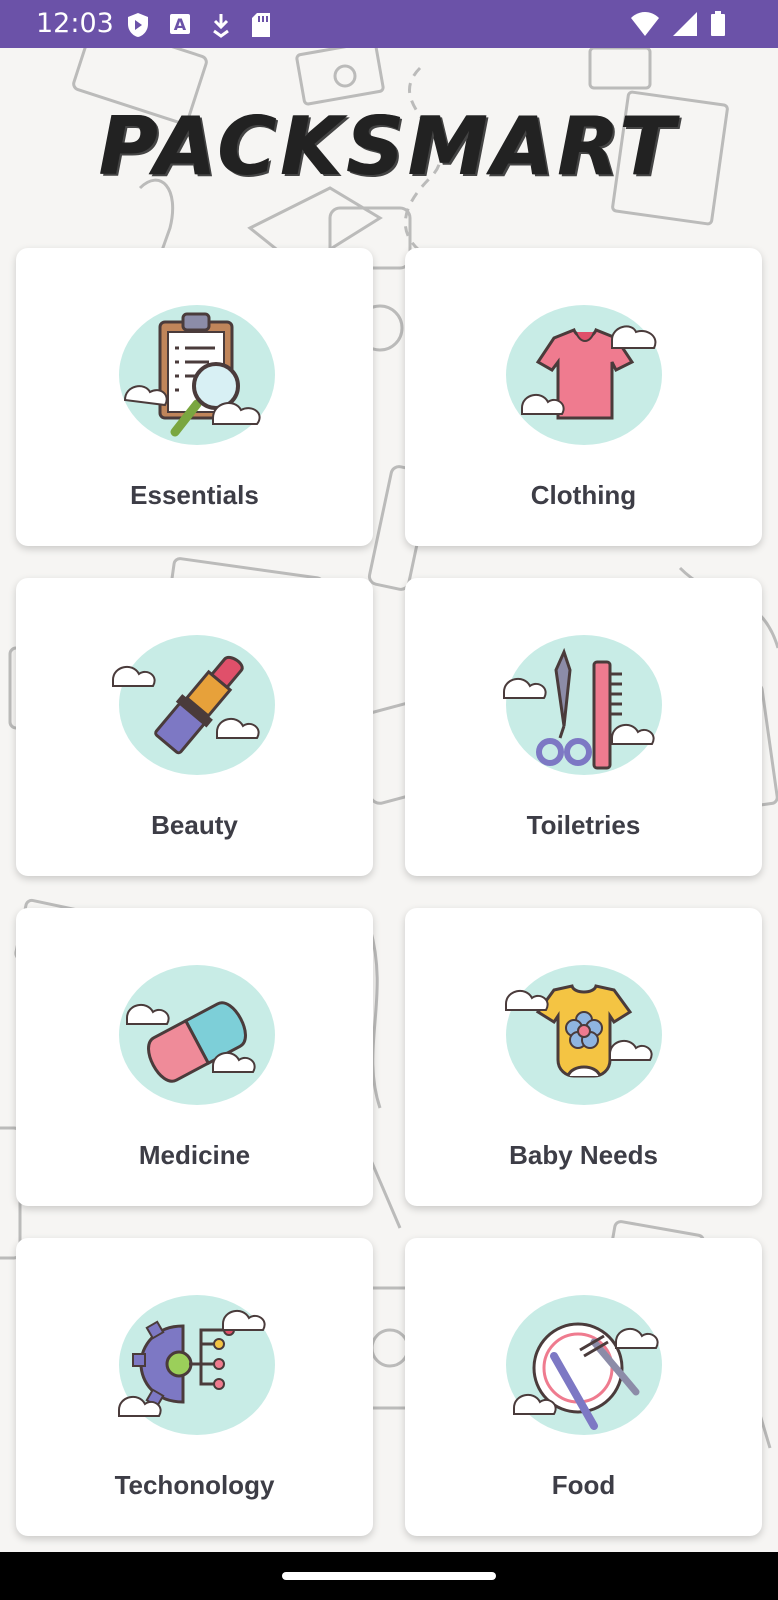  What do you see at coordinates (584, 375) in the screenshot?
I see `tshirt-icon` at bounding box center [584, 375].